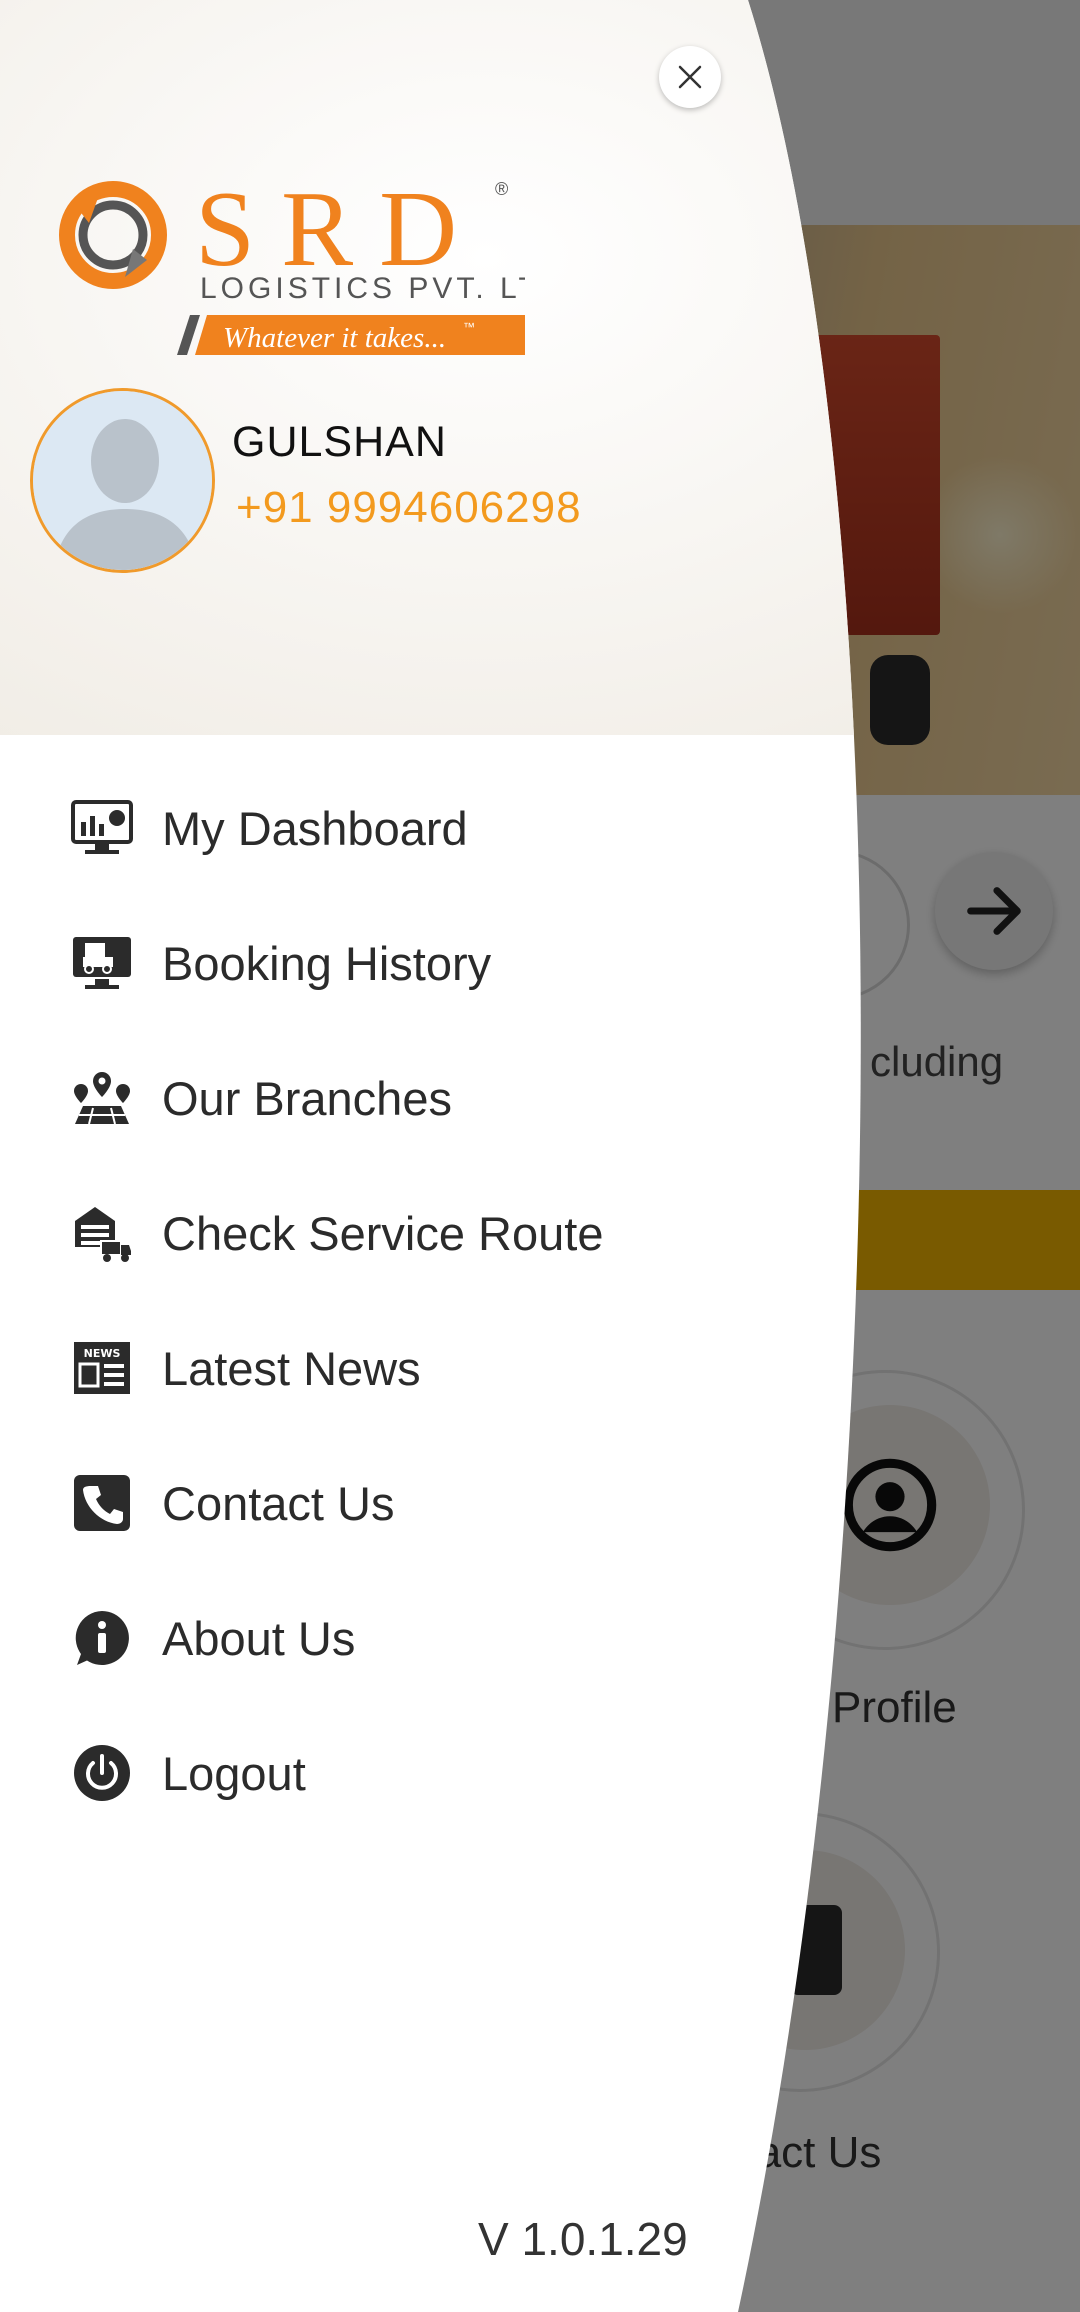 Image resolution: width=1080 pixels, height=2312 pixels. I want to click on menu-item-booking-history: Booking History, so click(430, 963).